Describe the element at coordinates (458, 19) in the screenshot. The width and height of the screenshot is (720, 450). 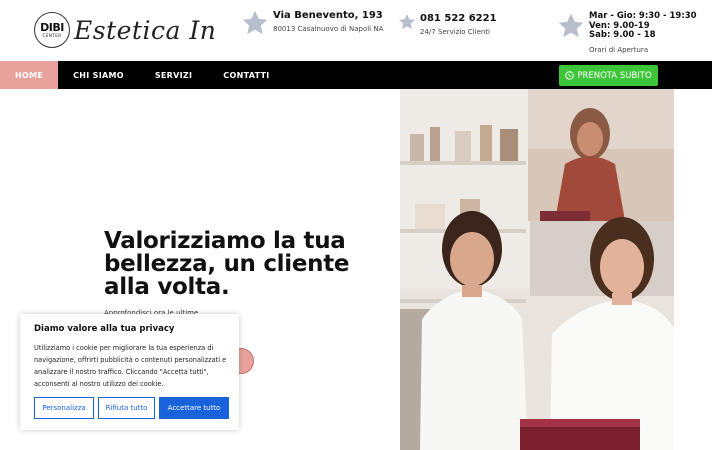
I see `phone-number: 081 522 6221` at that location.